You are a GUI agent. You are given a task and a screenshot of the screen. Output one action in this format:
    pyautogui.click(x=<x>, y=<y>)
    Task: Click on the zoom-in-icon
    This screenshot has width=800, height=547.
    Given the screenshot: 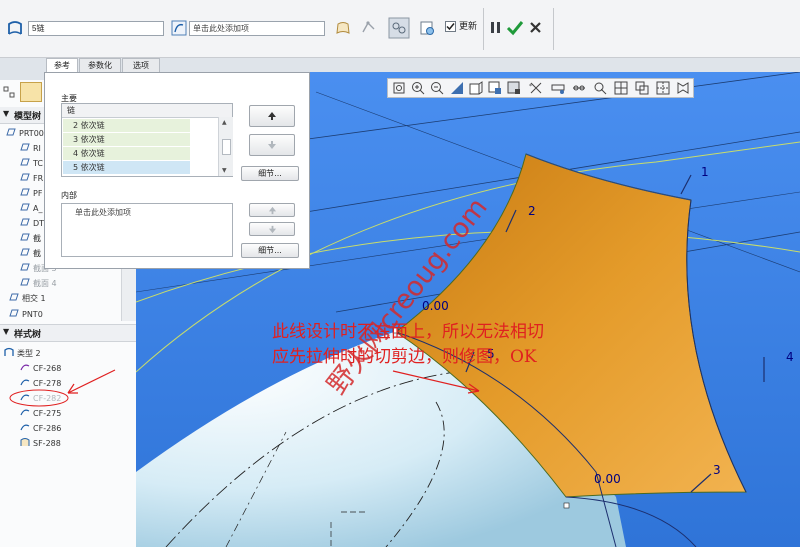 What is the action you would take?
    pyautogui.click(x=418, y=88)
    